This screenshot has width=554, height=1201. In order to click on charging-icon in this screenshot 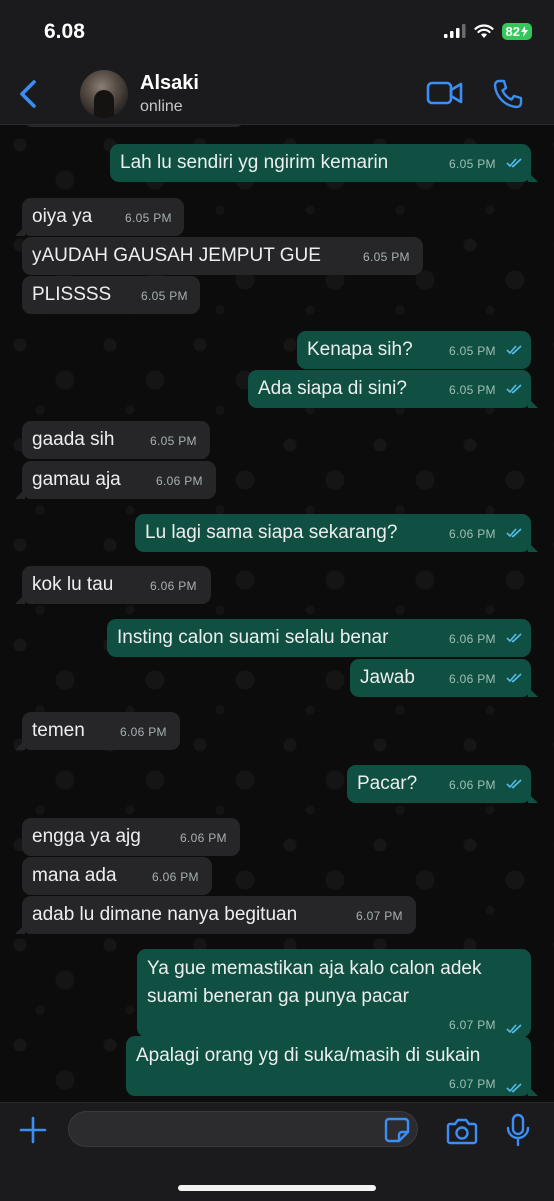, I will do `click(524, 31)`.